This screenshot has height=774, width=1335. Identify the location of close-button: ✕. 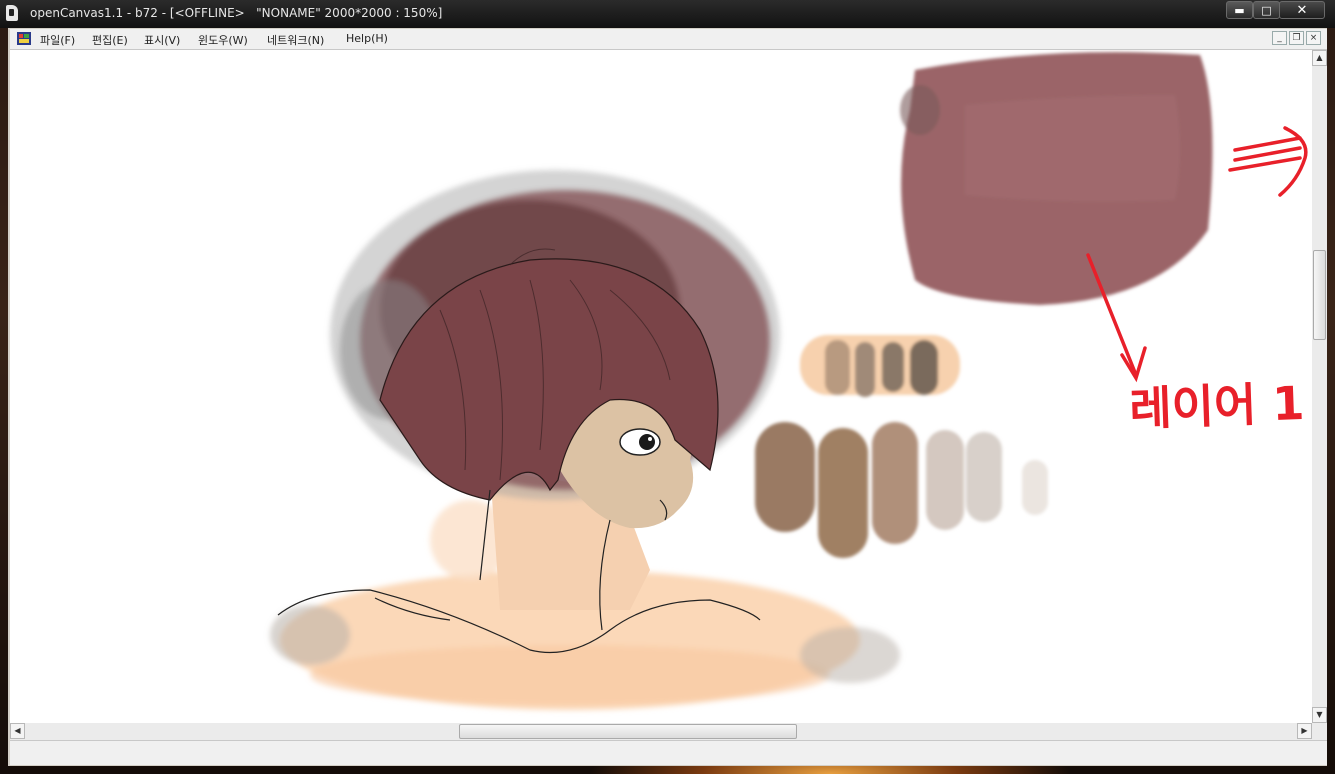
(1302, 10).